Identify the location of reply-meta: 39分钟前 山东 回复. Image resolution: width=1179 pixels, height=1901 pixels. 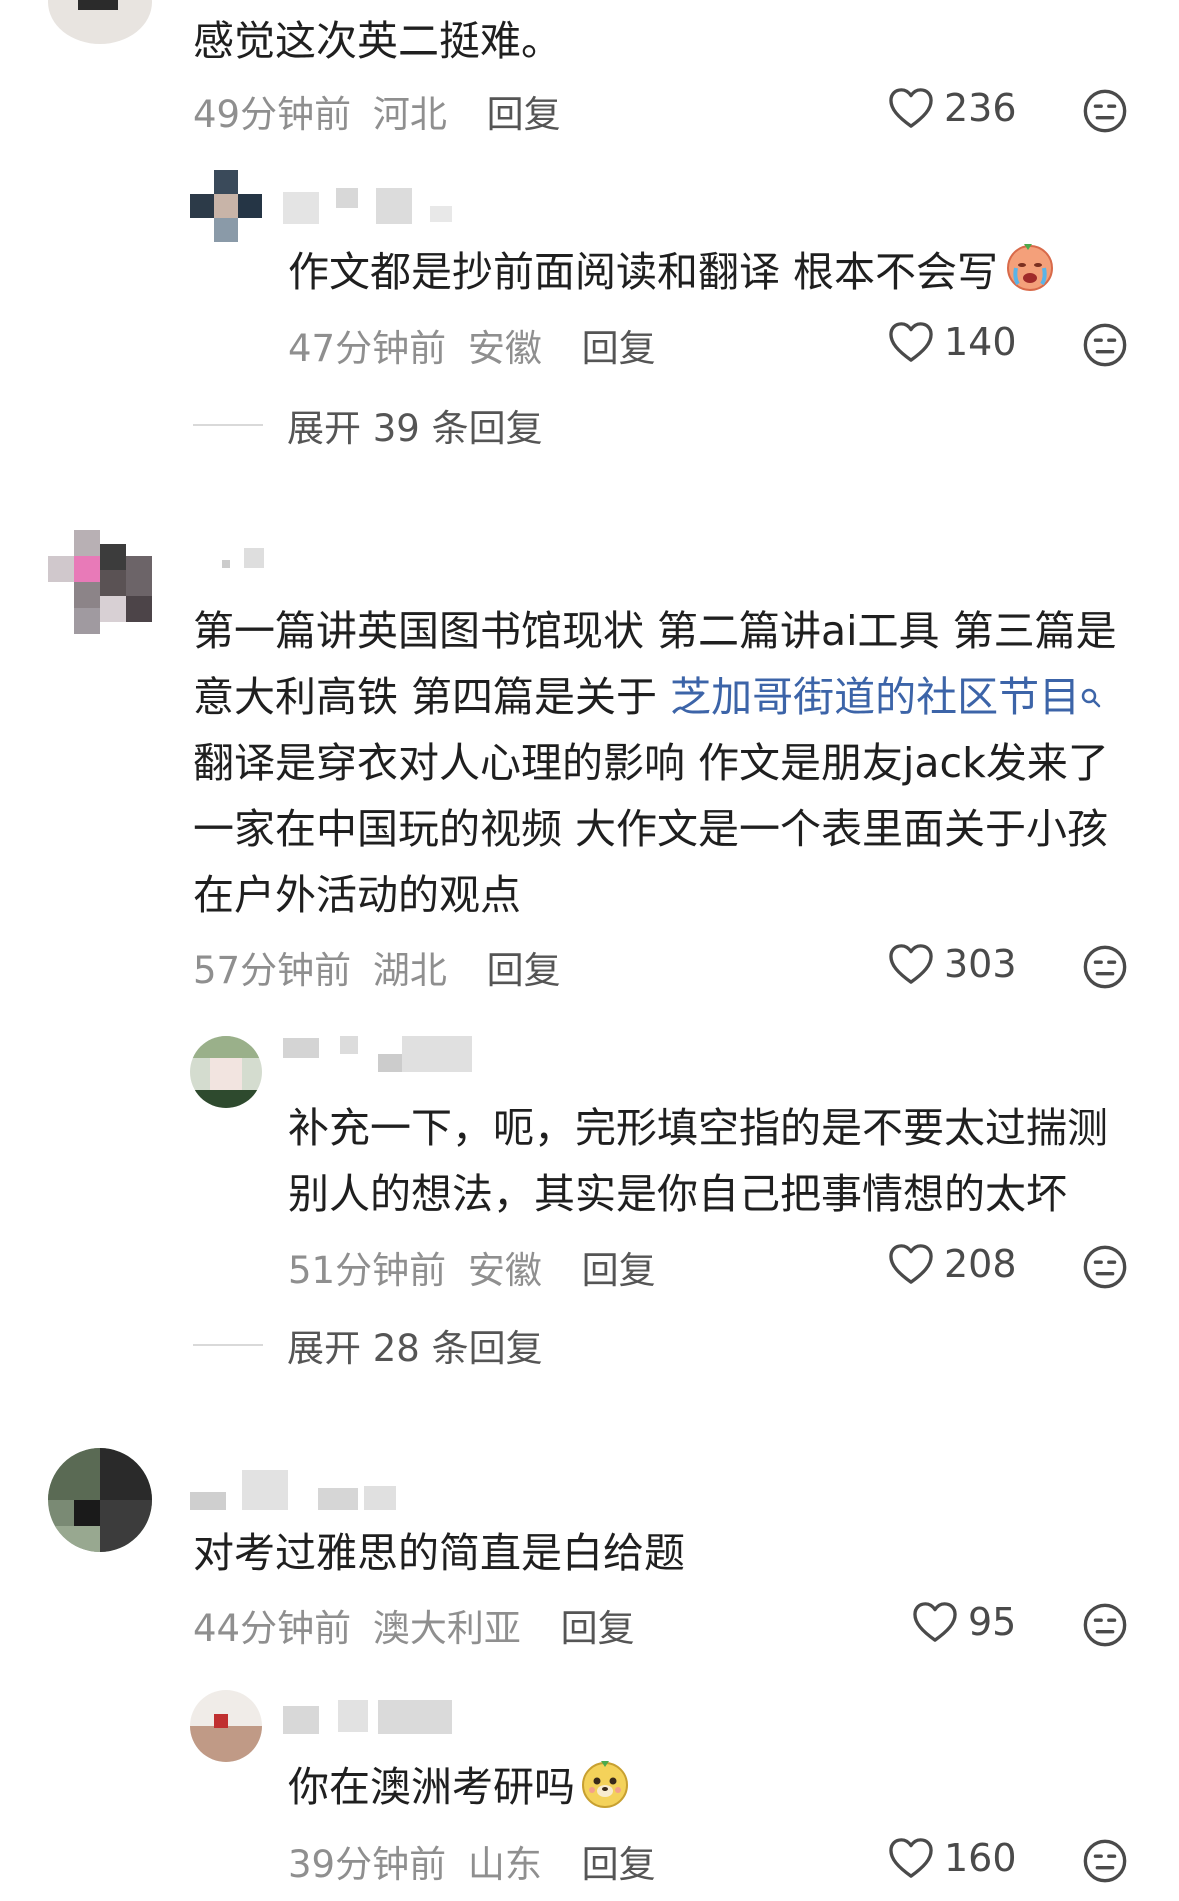
(472, 1861).